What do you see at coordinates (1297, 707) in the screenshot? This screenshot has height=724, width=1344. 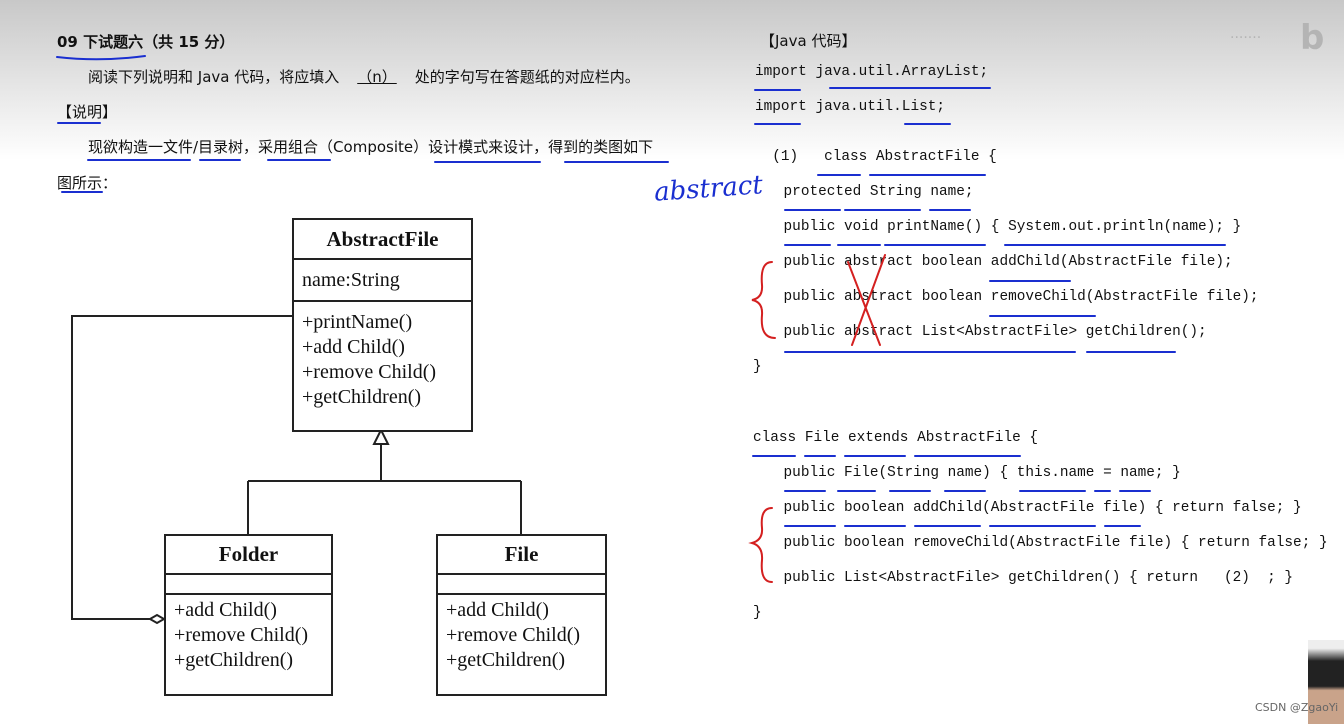 I see `credit-watermark: CSDN @ZgaoYi` at bounding box center [1297, 707].